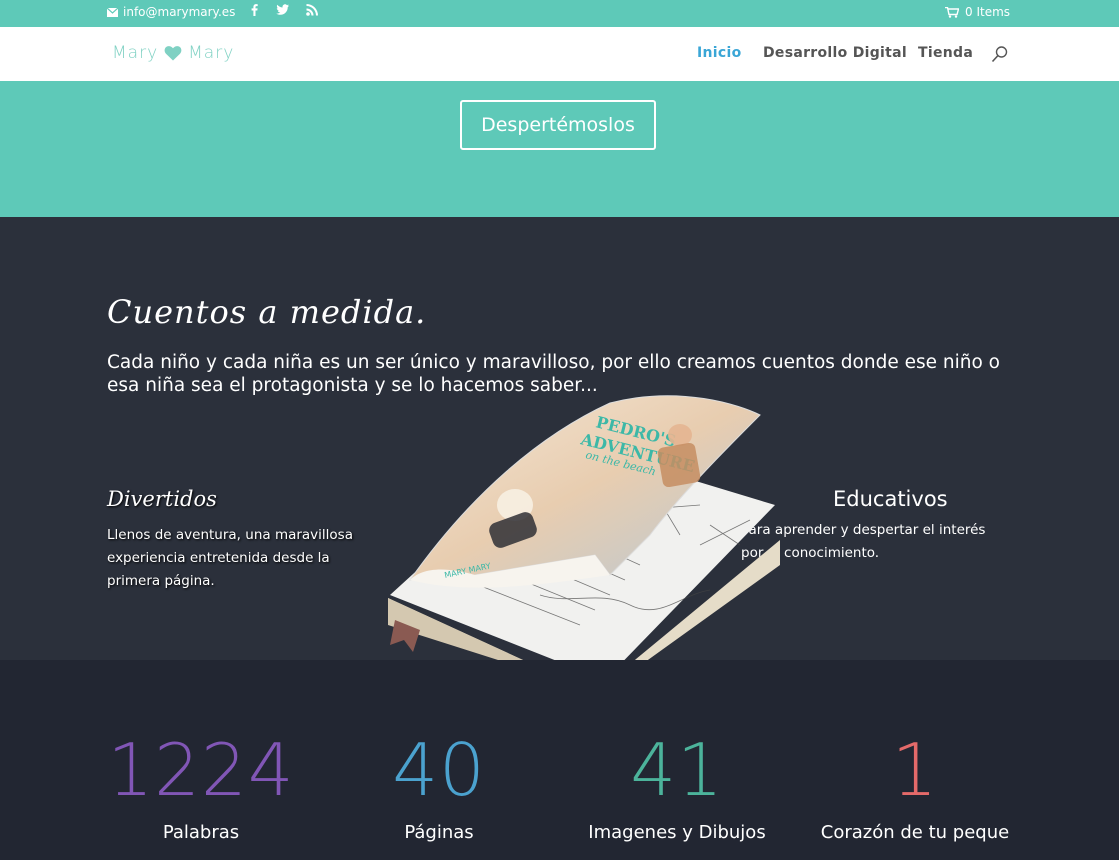 The height and width of the screenshot is (860, 1119). What do you see at coordinates (112, 12) in the screenshot?
I see `envelope-icon` at bounding box center [112, 12].